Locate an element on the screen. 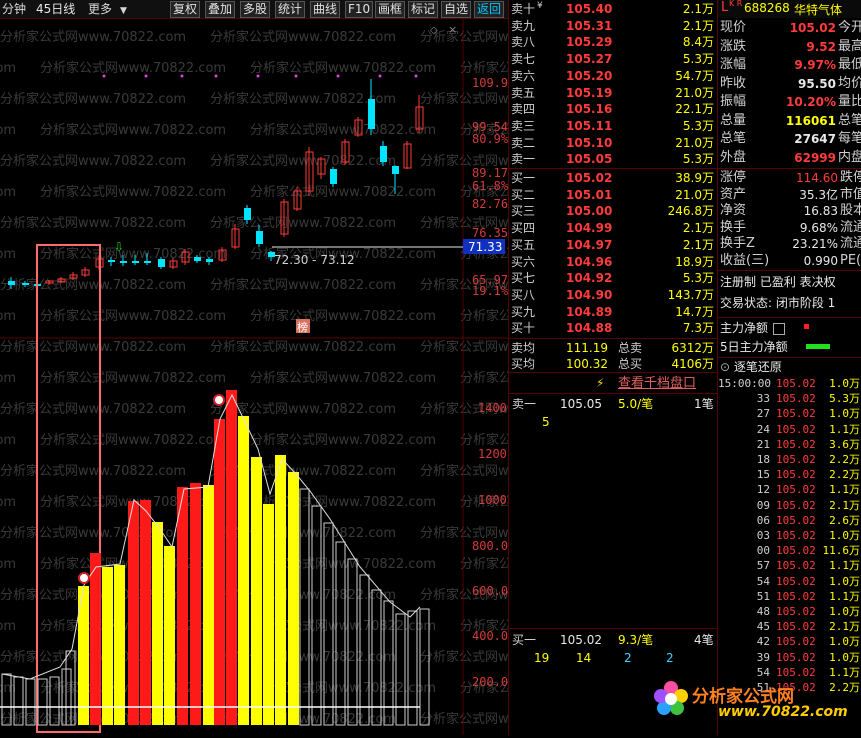 This screenshot has height=738, width=861. quote-key: 涨跌 is located at coordinates (733, 46).